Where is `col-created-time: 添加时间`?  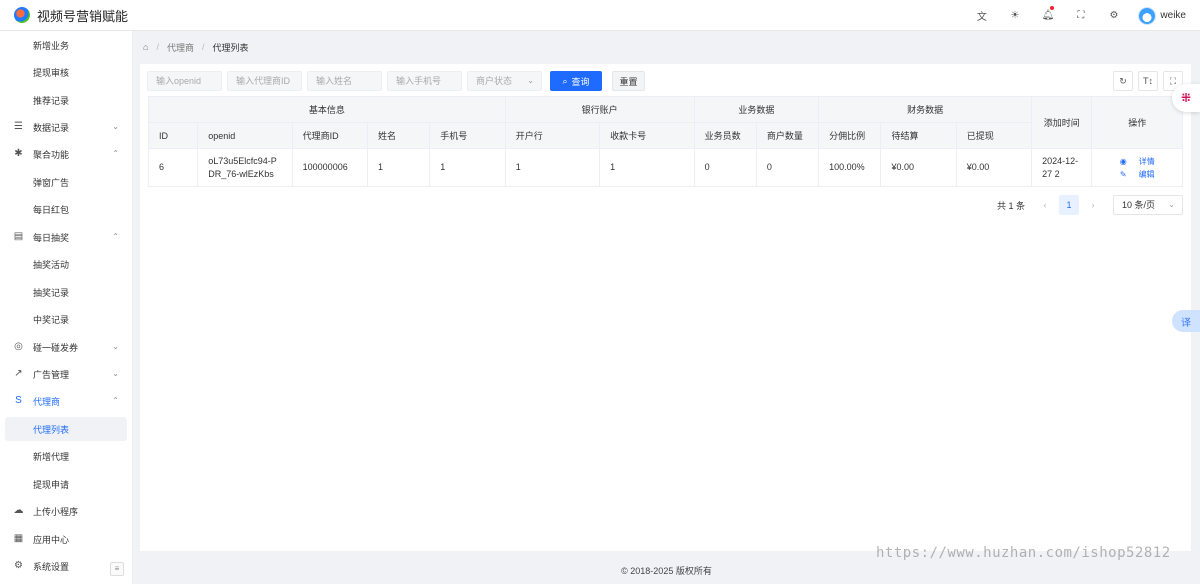 col-created-time: 添加时间 is located at coordinates (1062, 122).